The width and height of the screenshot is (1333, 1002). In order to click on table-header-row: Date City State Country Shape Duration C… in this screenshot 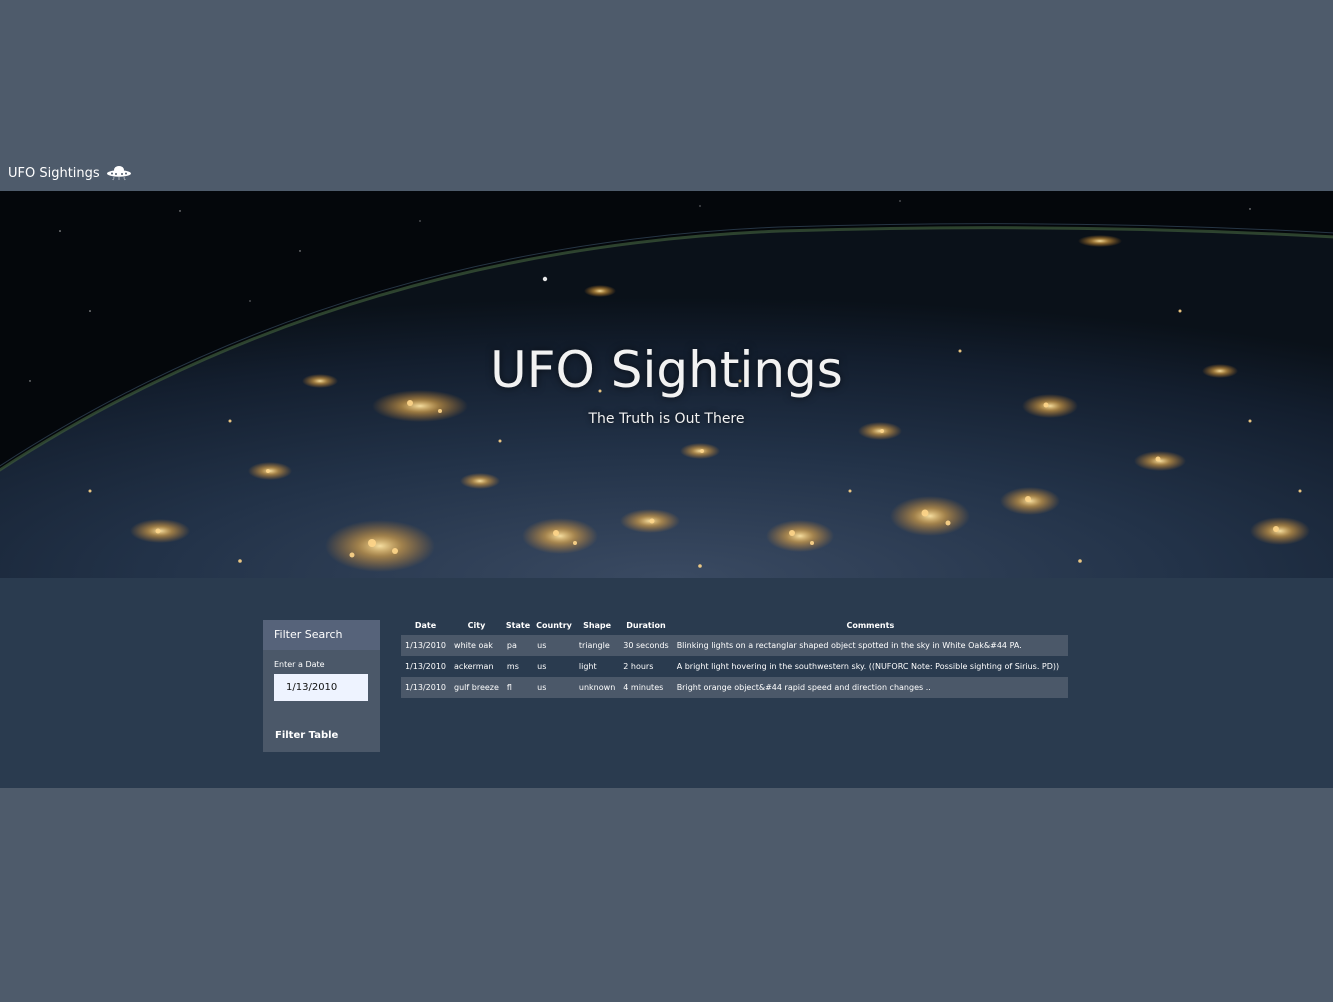, I will do `click(734, 625)`.